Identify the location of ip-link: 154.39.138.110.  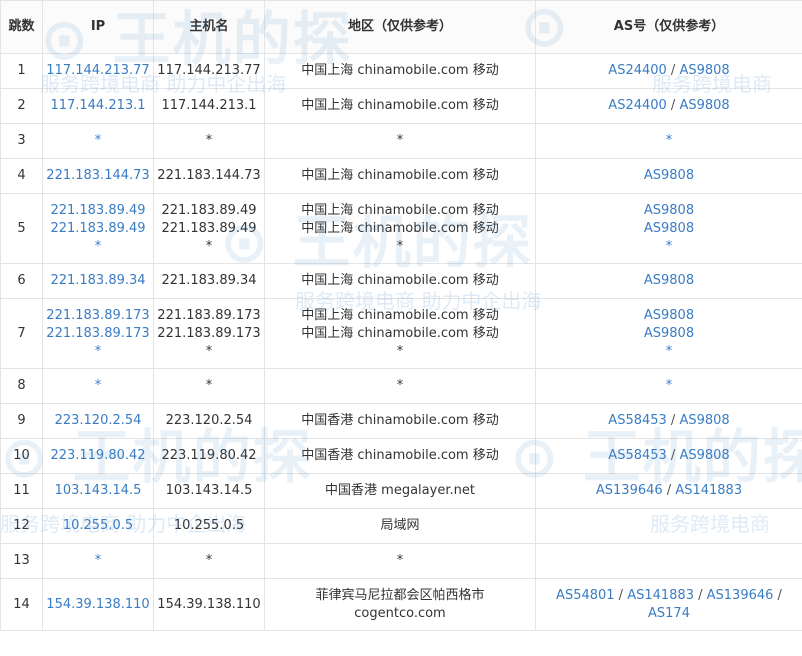
(98, 605).